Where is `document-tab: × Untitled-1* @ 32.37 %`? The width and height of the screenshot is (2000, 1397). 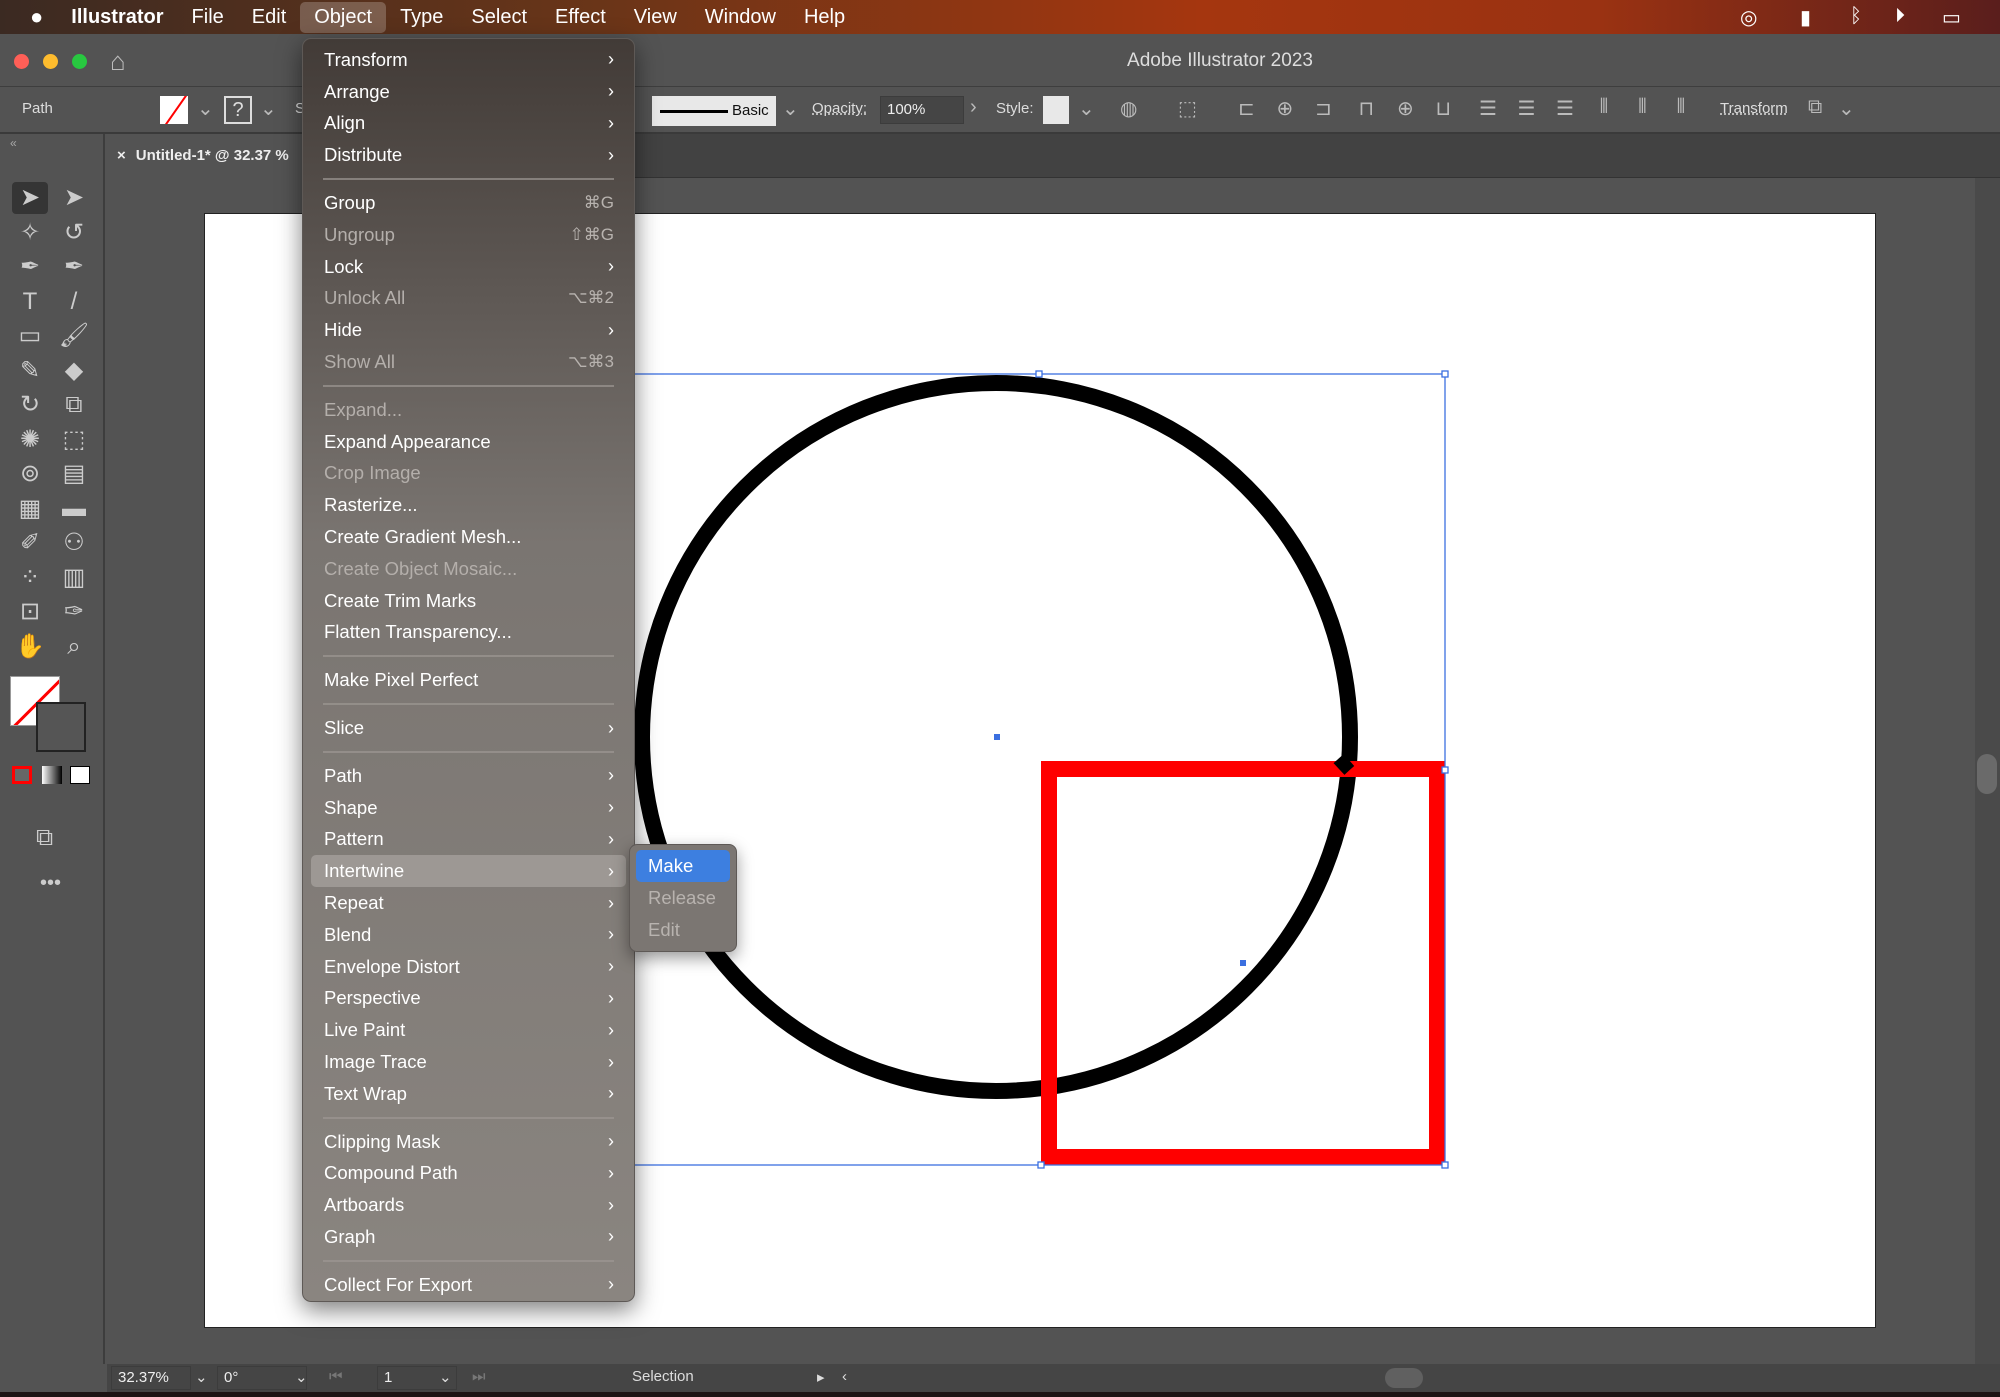 document-tab: × Untitled-1* @ 32.37 % is located at coordinates (207, 156).